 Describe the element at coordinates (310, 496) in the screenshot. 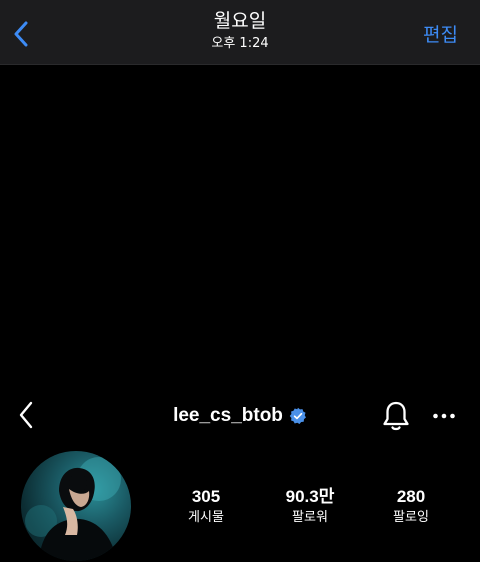

I see `followers-count: 90.3만` at that location.